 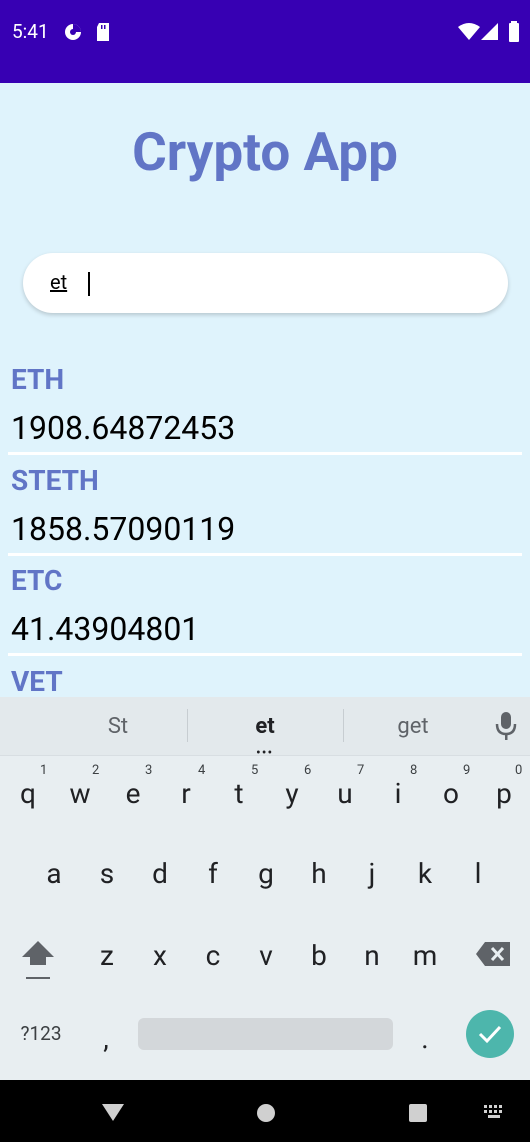 What do you see at coordinates (113, 1114) in the screenshot?
I see `back-icon` at bounding box center [113, 1114].